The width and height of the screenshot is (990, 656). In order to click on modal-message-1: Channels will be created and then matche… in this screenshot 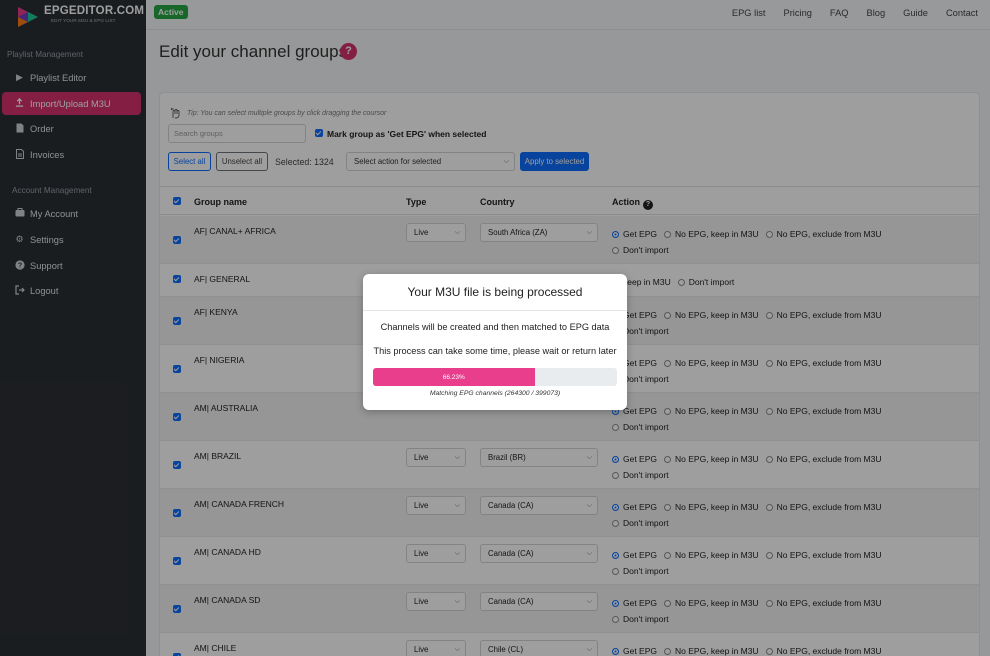, I will do `click(495, 327)`.